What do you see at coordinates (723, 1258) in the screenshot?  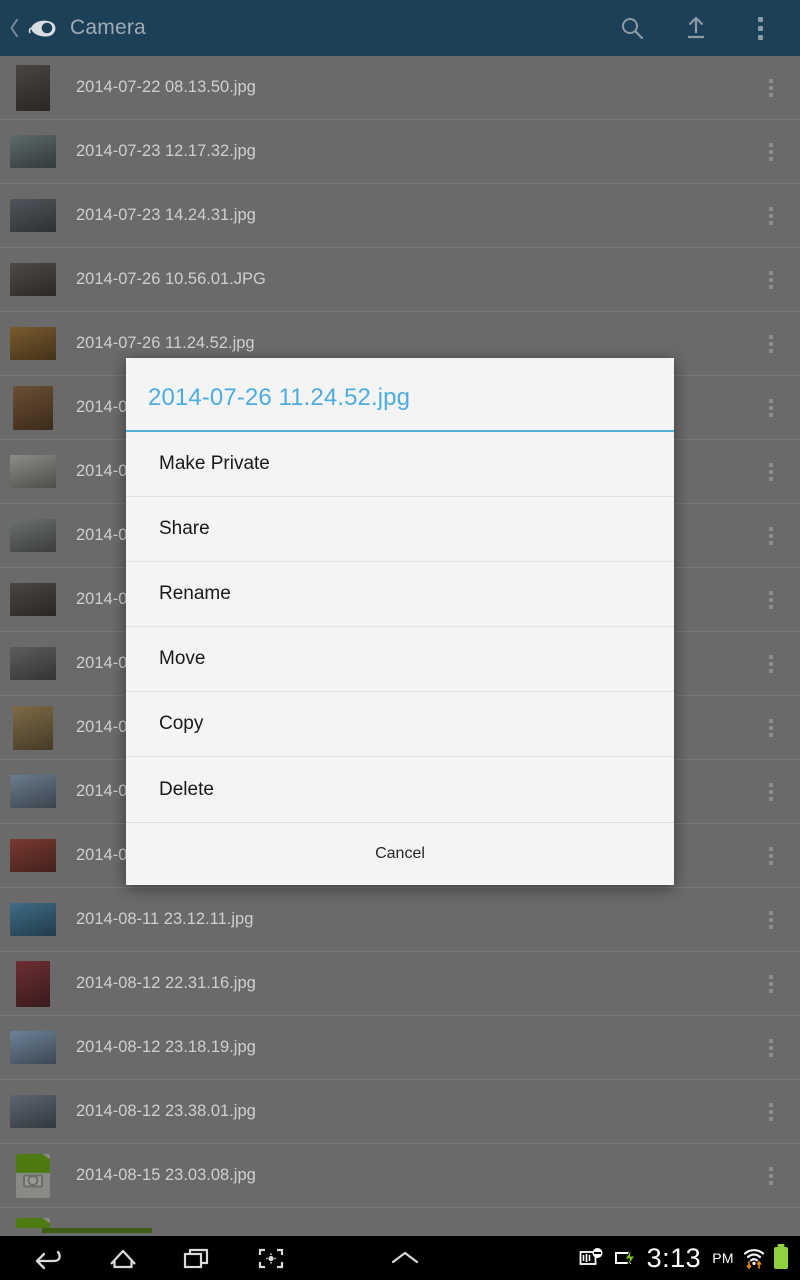 I see `status-ampm: PM` at bounding box center [723, 1258].